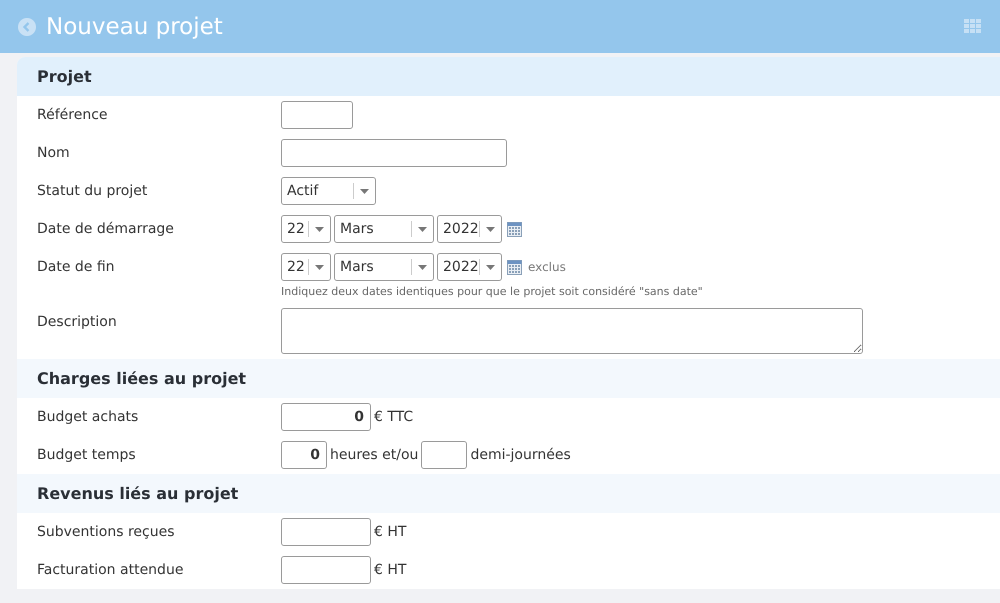 This screenshot has height=603, width=1000. I want to click on field-label: Budget achats, so click(88, 417).